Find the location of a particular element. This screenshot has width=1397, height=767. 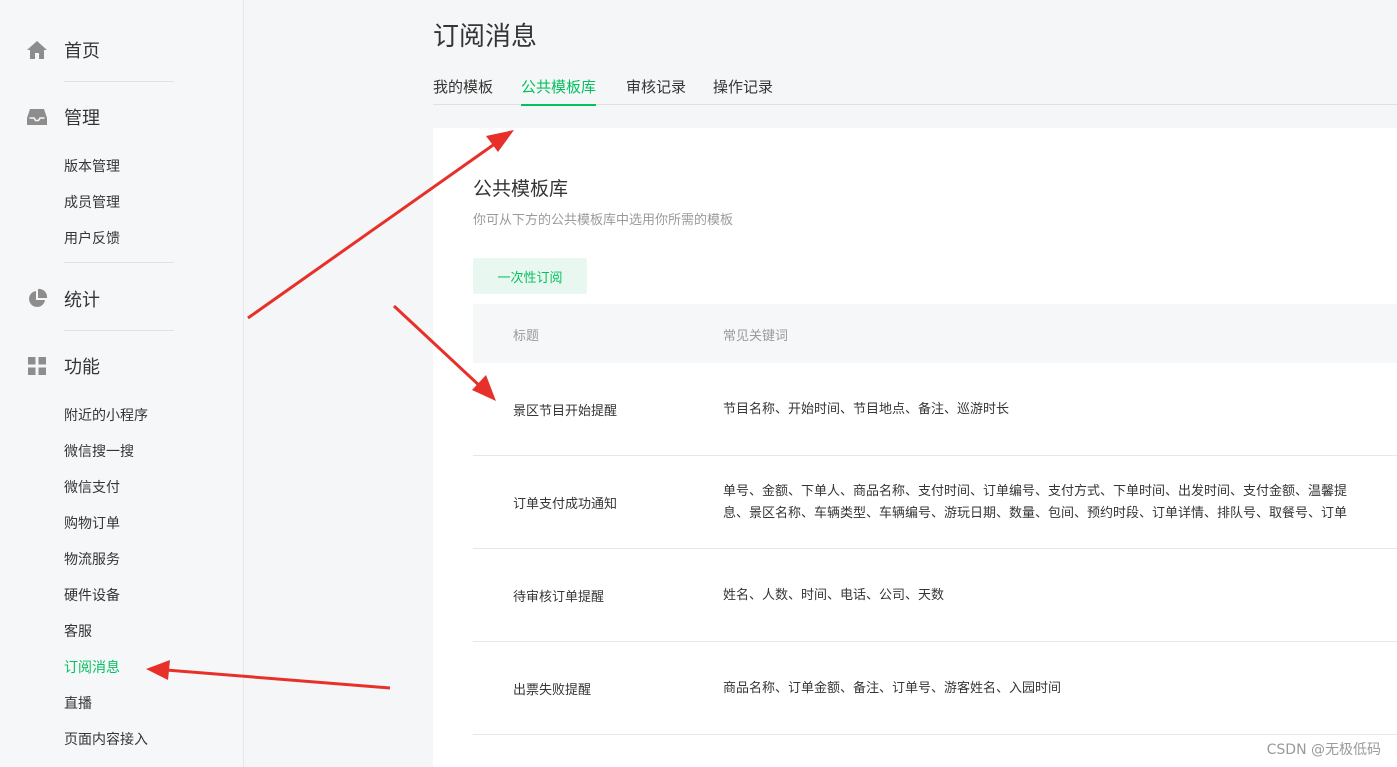

row-keywords: 商品名称、订单金额、备注、订单号、游客姓名、入园时间 is located at coordinates (1060, 688).